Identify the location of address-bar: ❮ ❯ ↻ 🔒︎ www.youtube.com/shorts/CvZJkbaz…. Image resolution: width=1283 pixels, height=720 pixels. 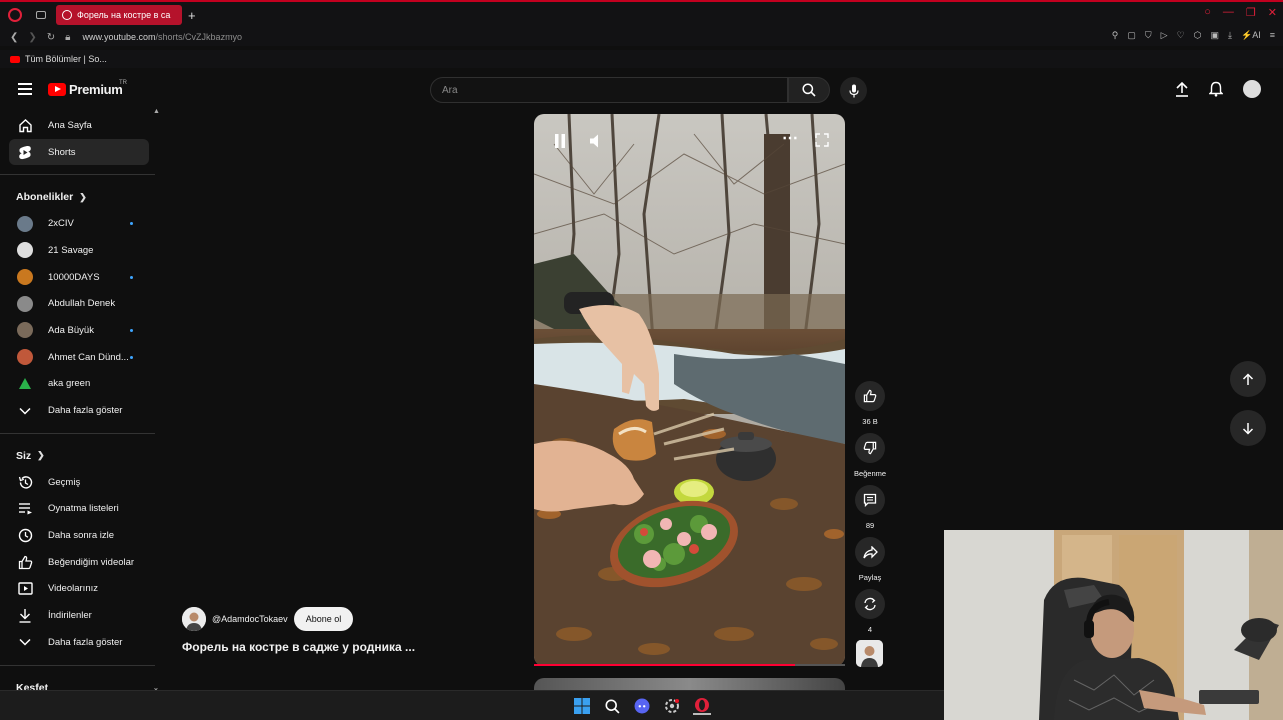
(641, 37).